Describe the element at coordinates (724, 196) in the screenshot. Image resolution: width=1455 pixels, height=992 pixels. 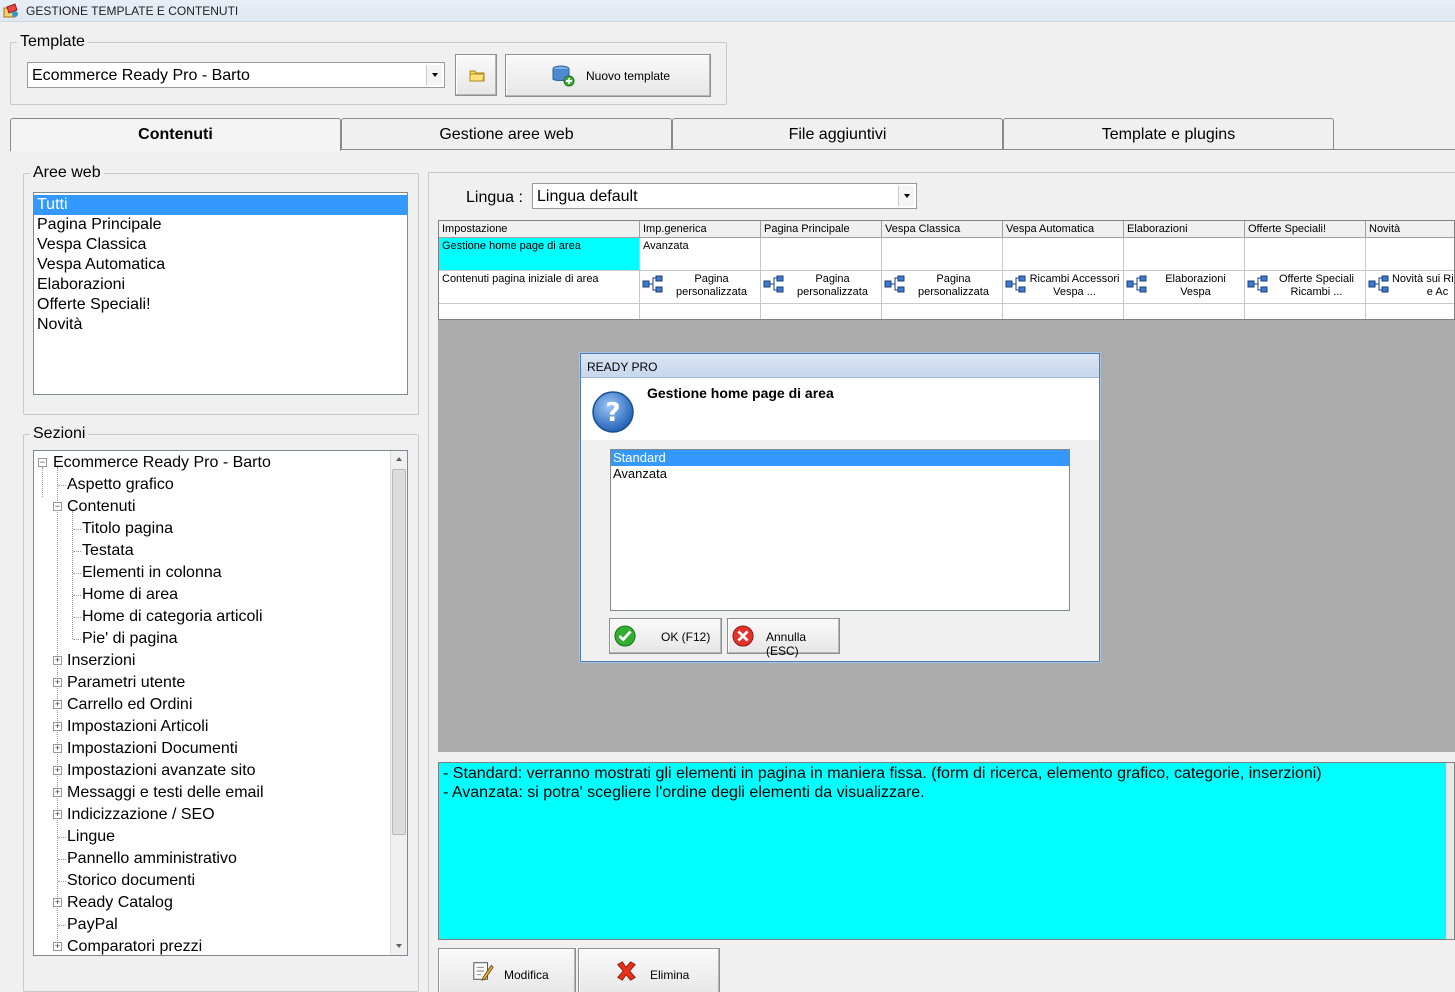
I see `lingua-select: Lingua default` at that location.